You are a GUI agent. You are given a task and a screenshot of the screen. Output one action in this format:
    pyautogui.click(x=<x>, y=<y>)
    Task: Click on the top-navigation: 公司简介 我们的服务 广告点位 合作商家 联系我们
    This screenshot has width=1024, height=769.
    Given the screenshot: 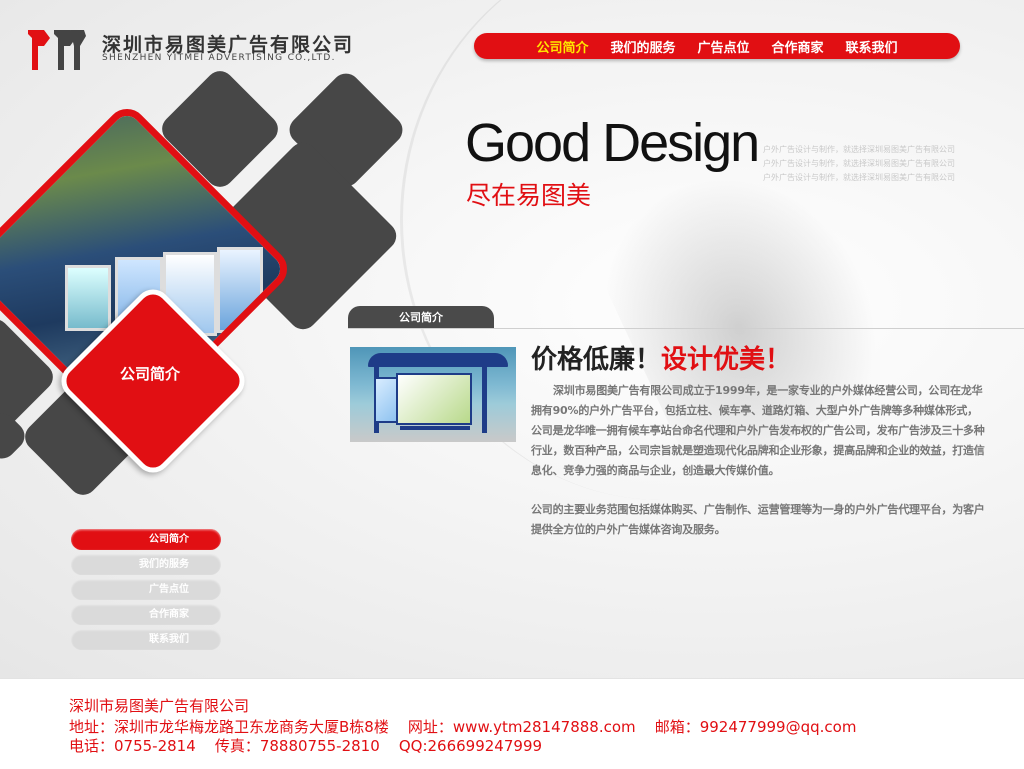 What is the action you would take?
    pyautogui.click(x=717, y=46)
    